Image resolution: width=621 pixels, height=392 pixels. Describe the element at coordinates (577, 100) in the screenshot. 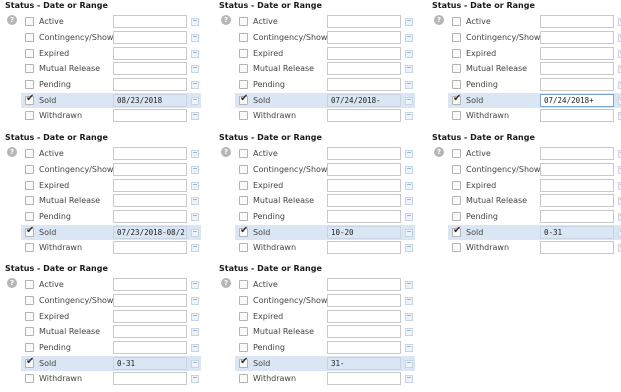

I see `date-range-input: 07/24/2018+` at that location.